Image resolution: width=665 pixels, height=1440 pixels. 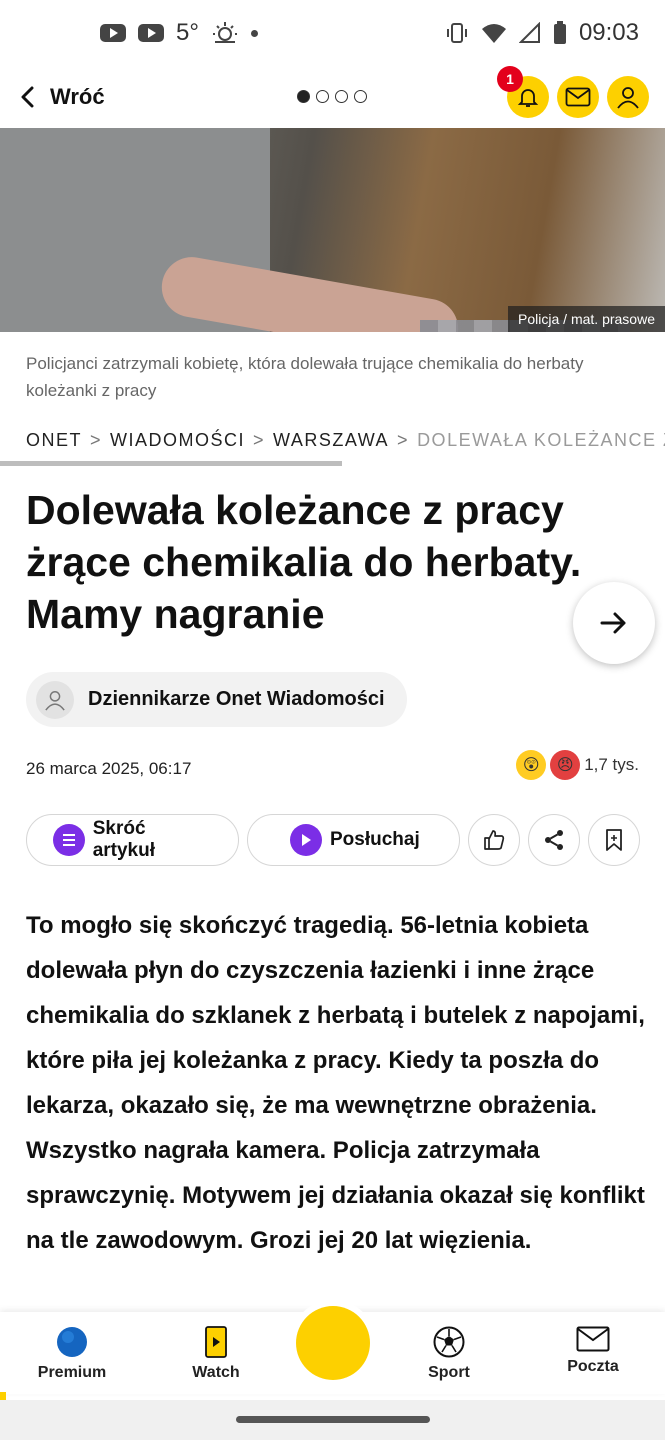 I want to click on bookmark-icon, so click(x=614, y=840).